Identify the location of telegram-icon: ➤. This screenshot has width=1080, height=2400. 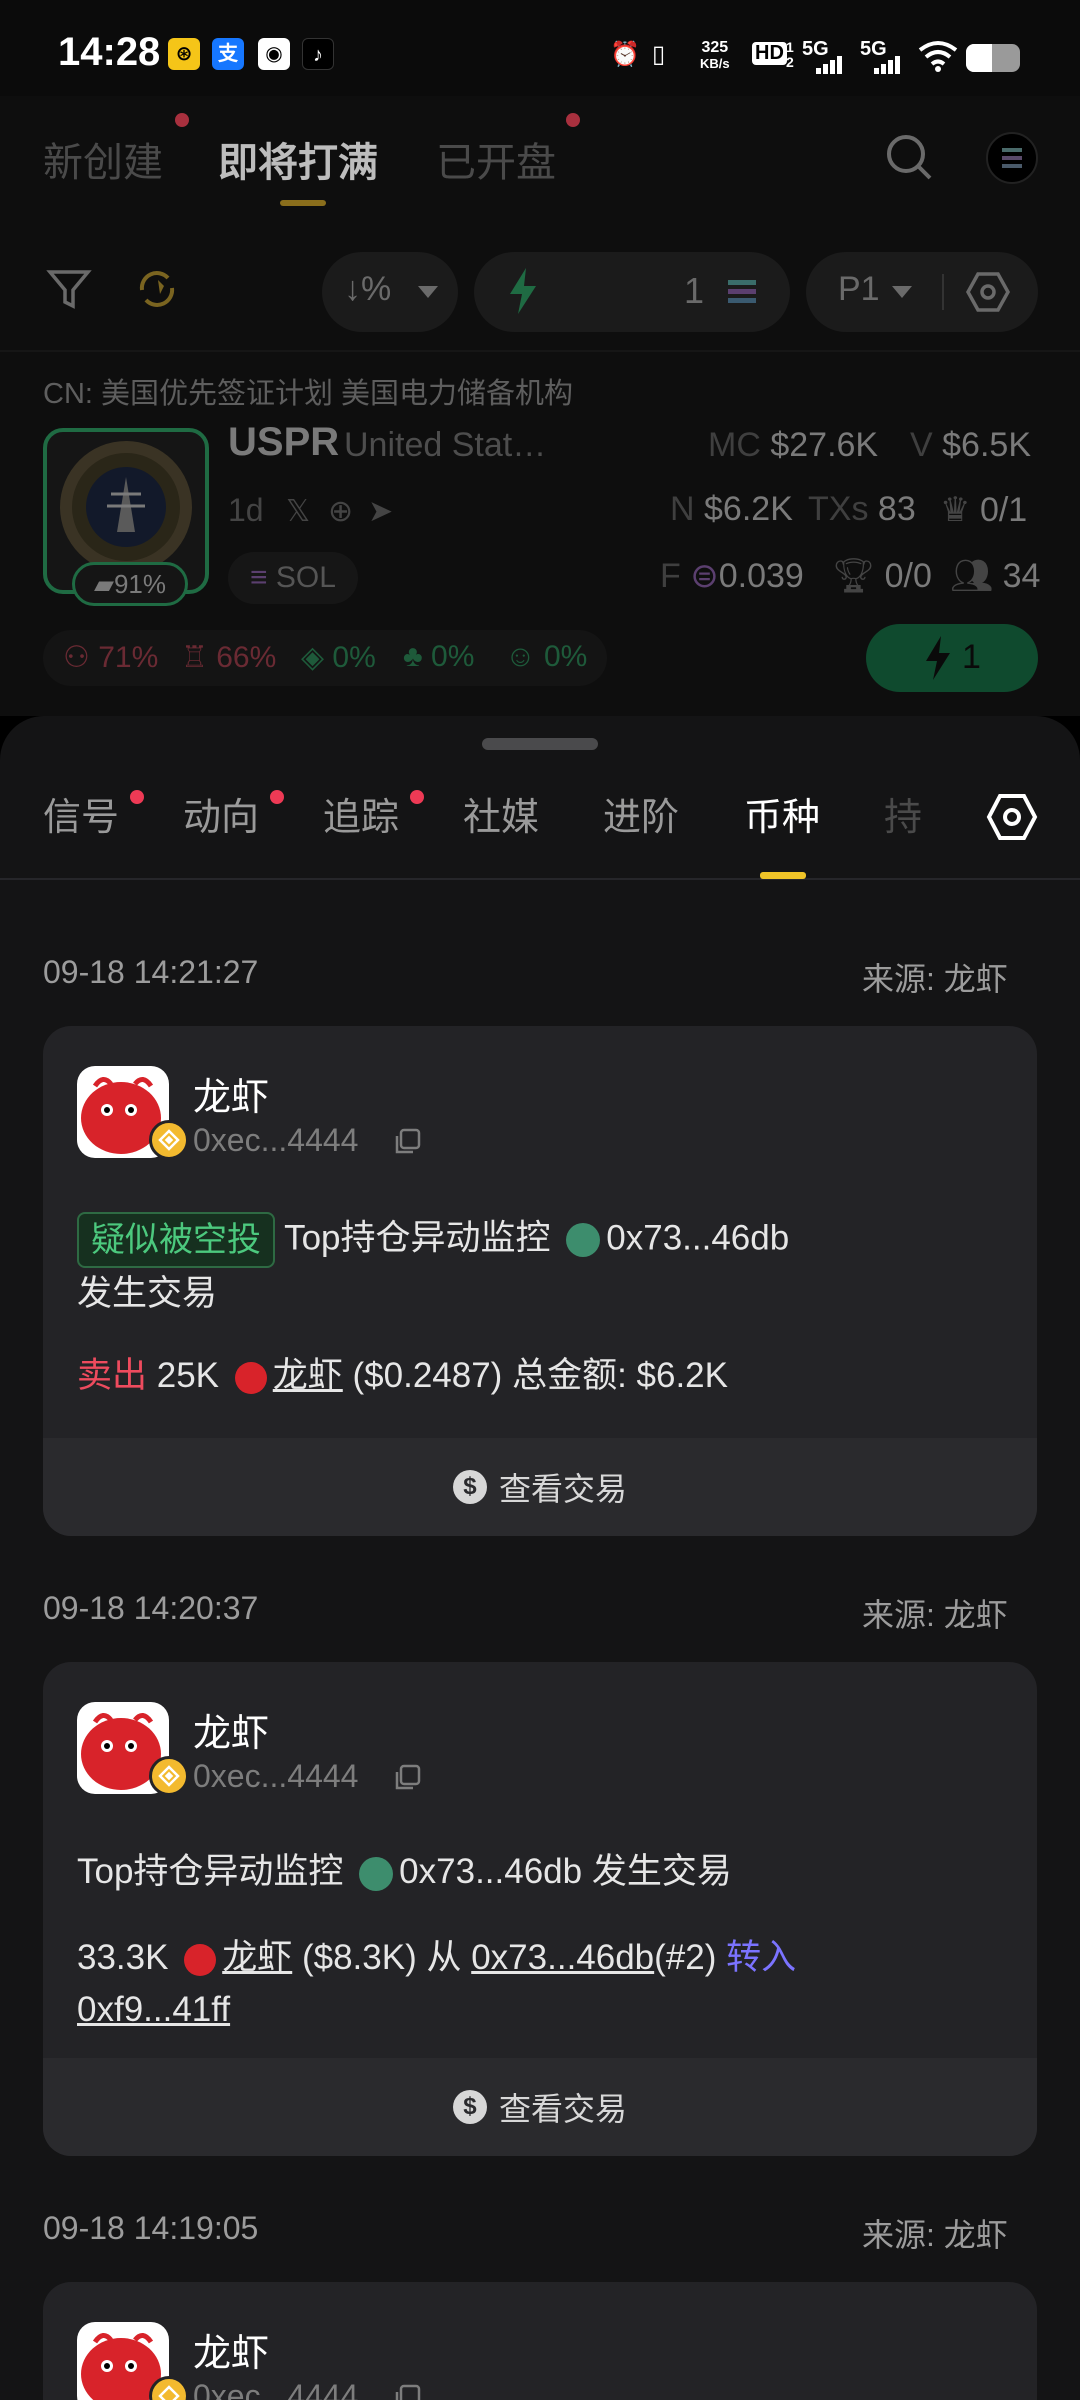
(380, 511).